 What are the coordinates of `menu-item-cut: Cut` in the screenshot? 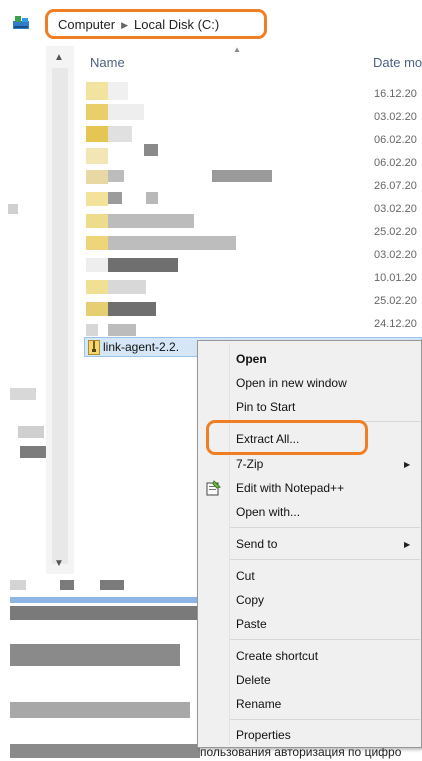 It's located at (245, 576).